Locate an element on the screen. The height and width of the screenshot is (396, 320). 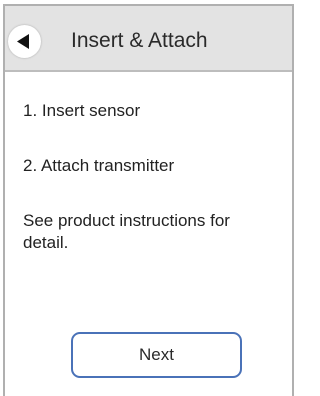
step-insert-sensor: 1. Insert sensor is located at coordinates (82, 110).